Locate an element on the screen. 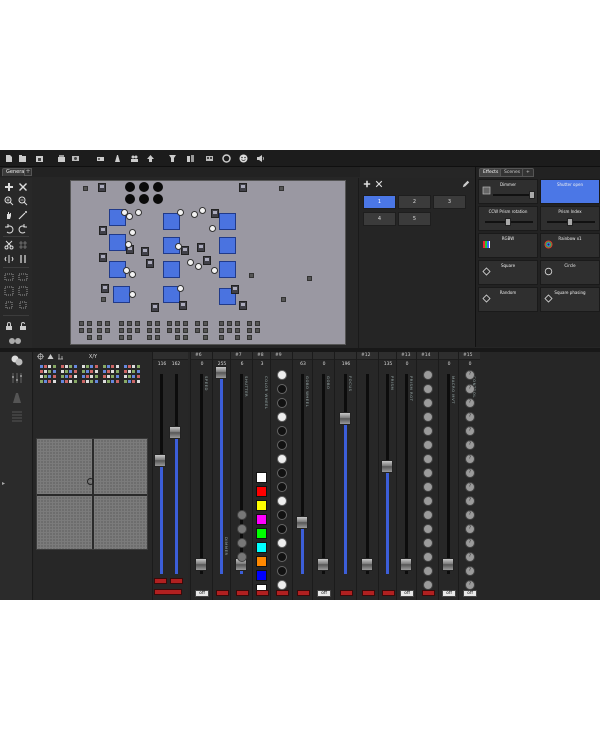  position-presets is located at coordinates (92, 376).